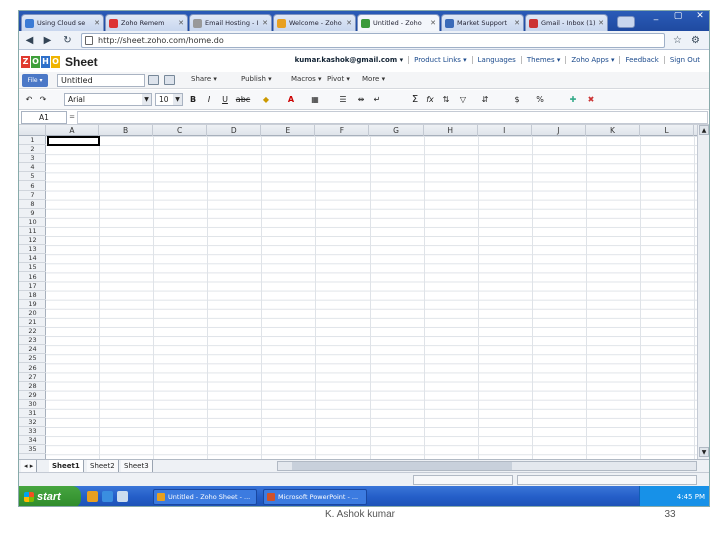 The width and height of the screenshot is (720, 540). I want to click on row-header: 27, so click(32, 377).